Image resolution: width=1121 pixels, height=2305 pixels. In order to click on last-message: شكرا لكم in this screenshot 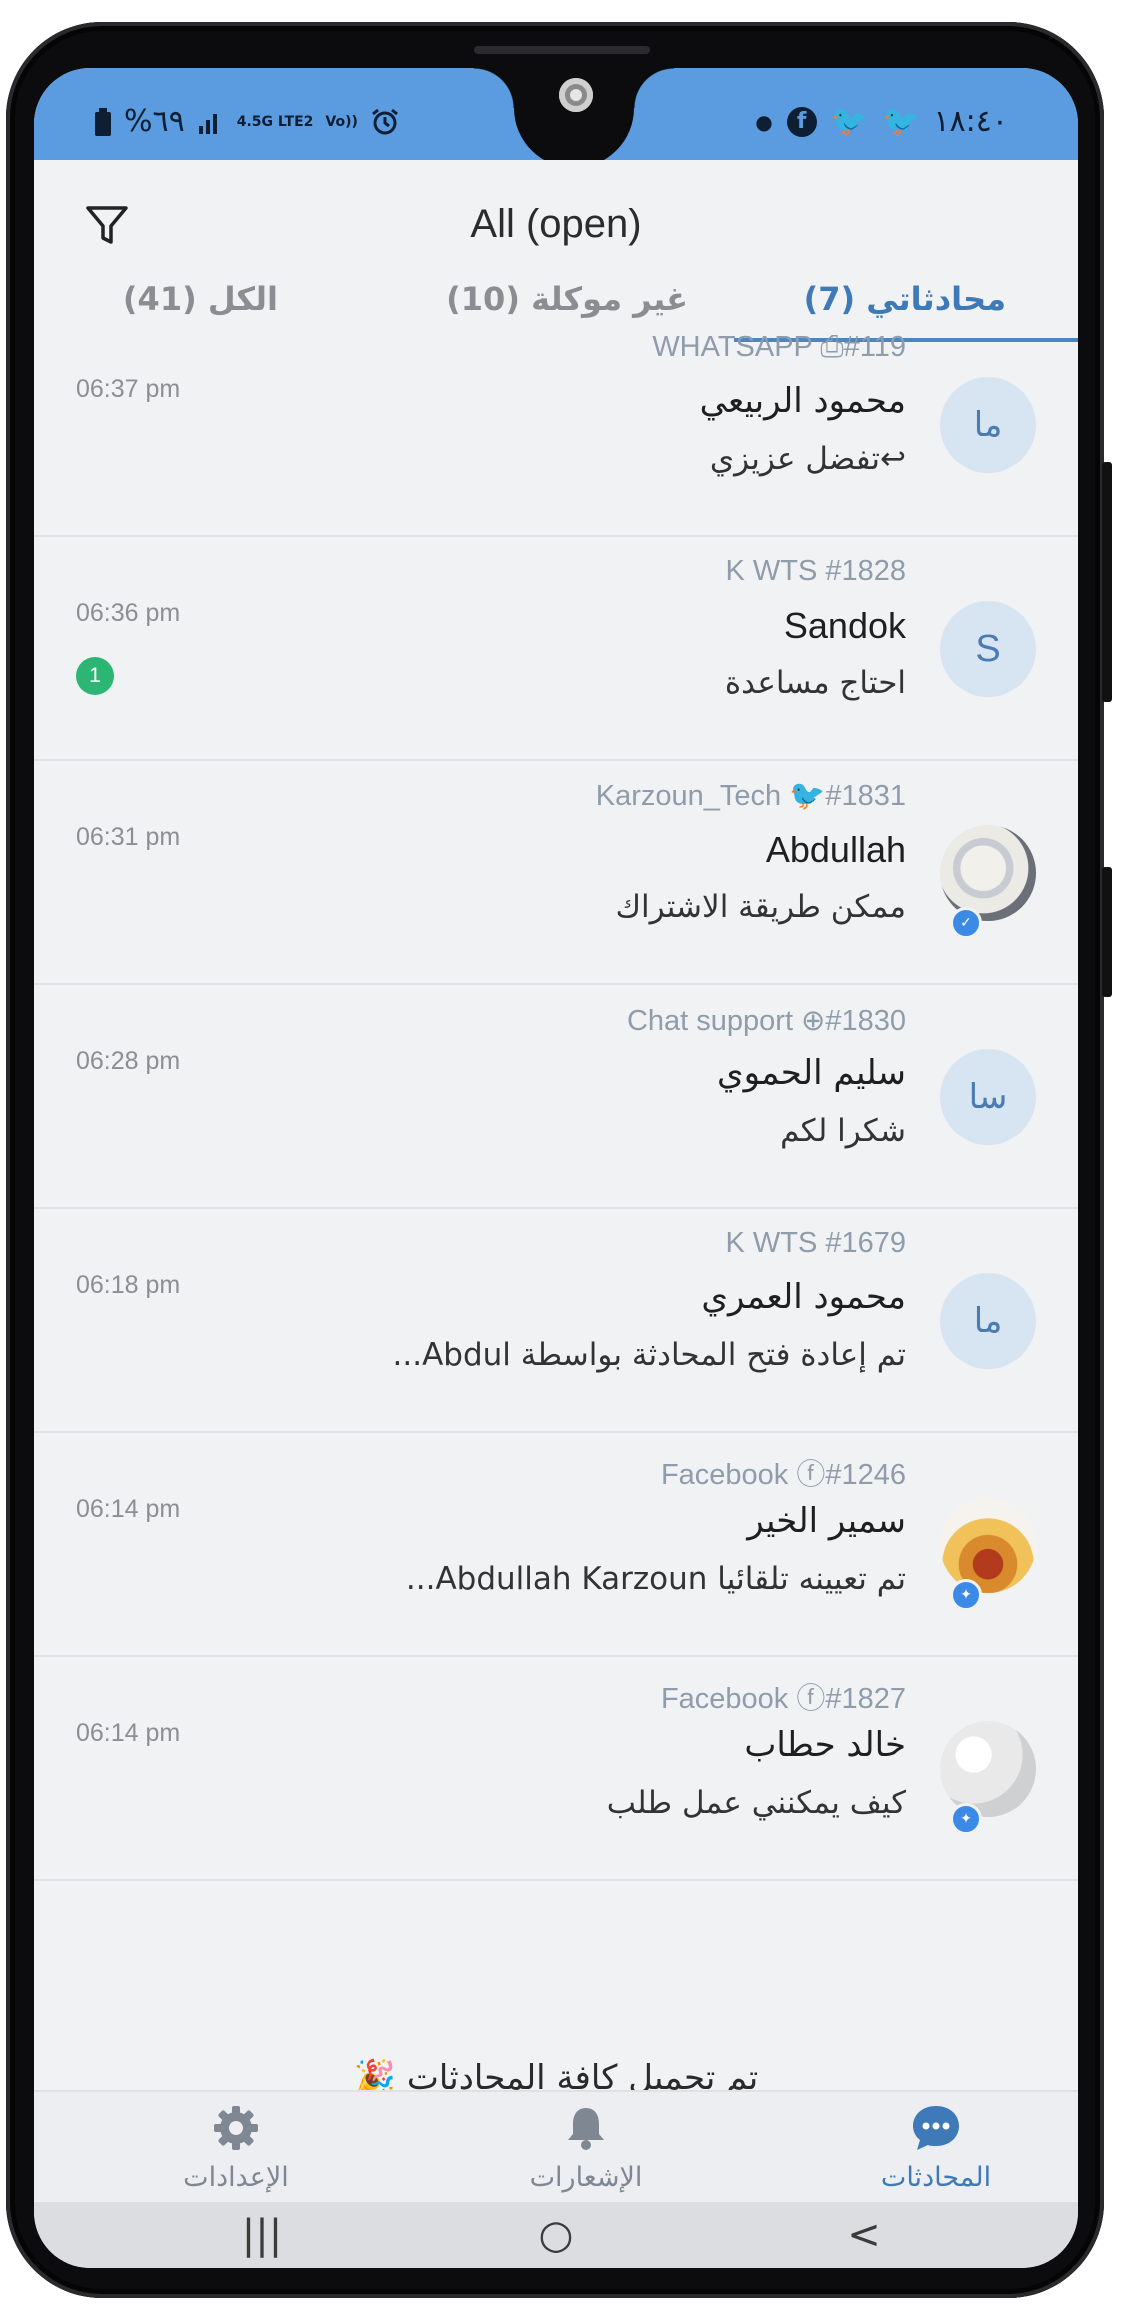, I will do `click(843, 1131)`.